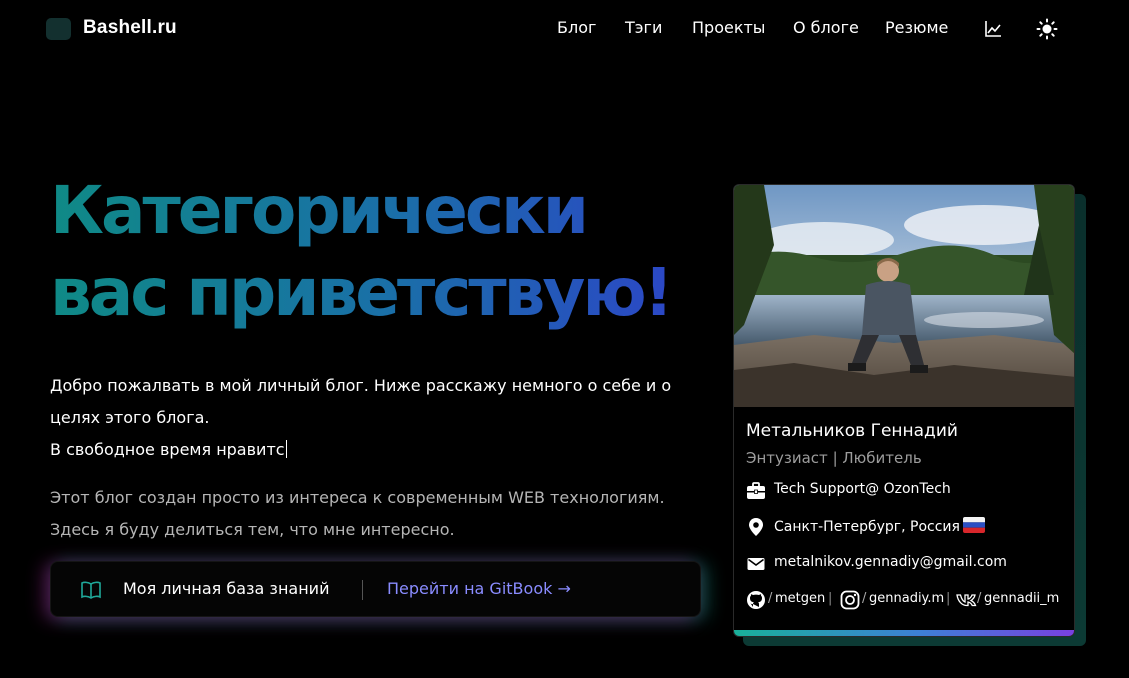 The width and height of the screenshot is (1129, 678). I want to click on mail-icon, so click(756, 564).